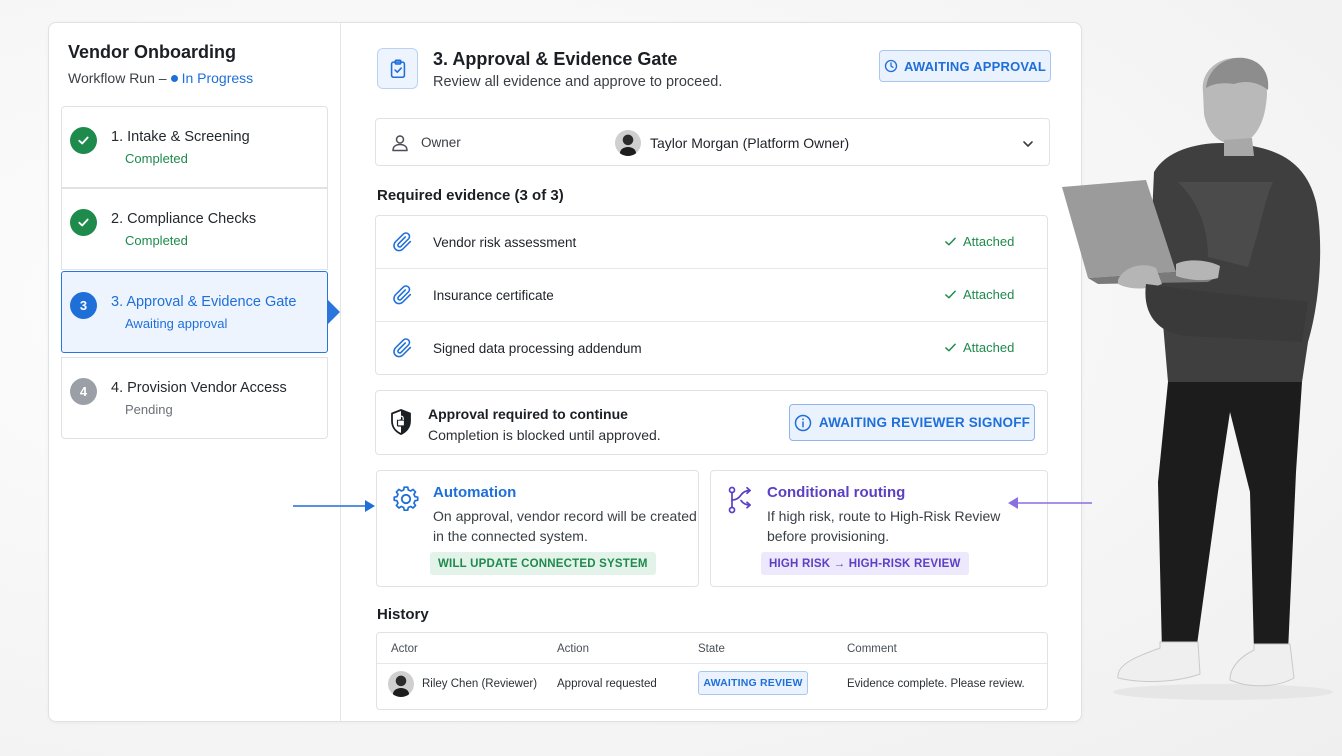  I want to click on owner-select: Owner Taylor Morgan (Platform Owner), so click(712, 142).